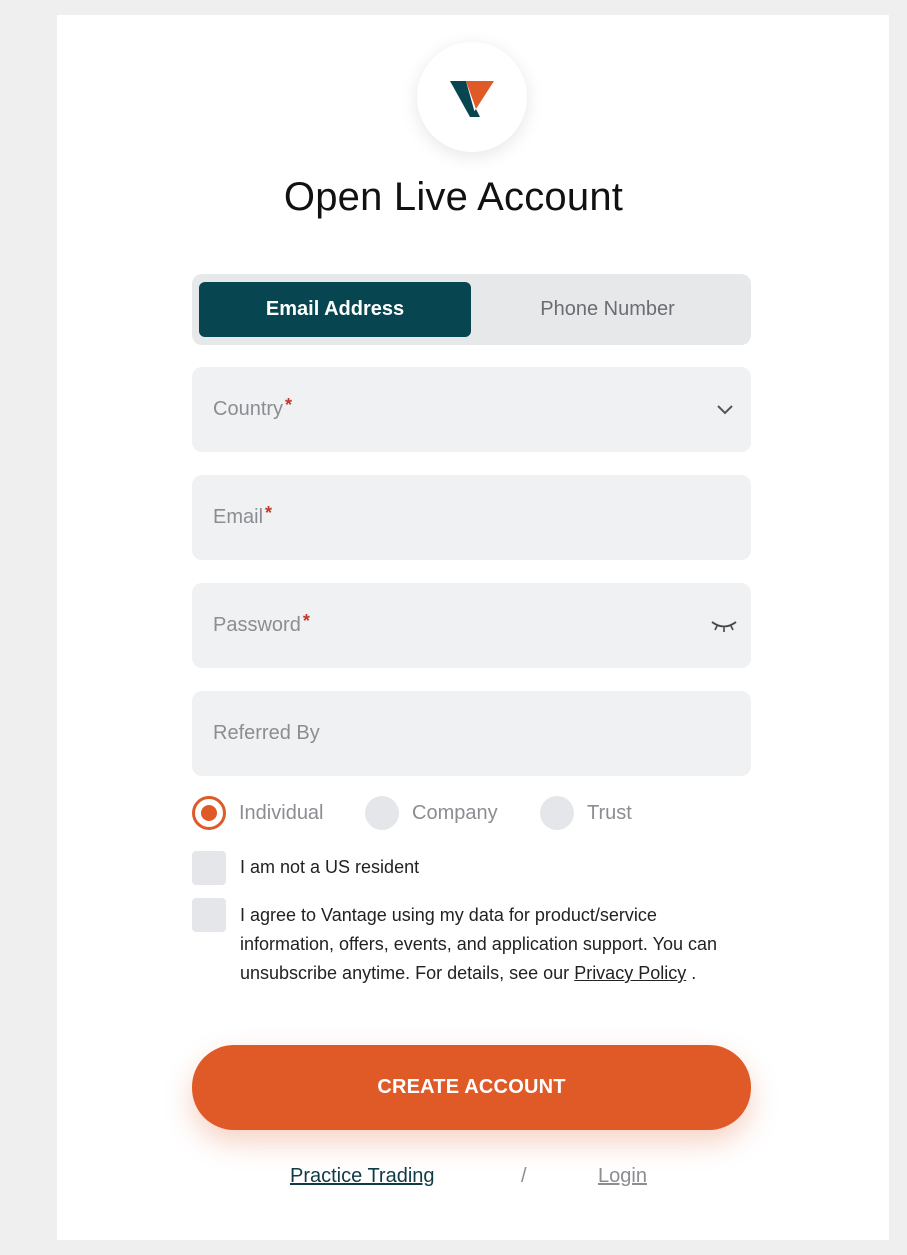 The height and width of the screenshot is (1255, 907). I want to click on country-label: Country *, so click(253, 407).